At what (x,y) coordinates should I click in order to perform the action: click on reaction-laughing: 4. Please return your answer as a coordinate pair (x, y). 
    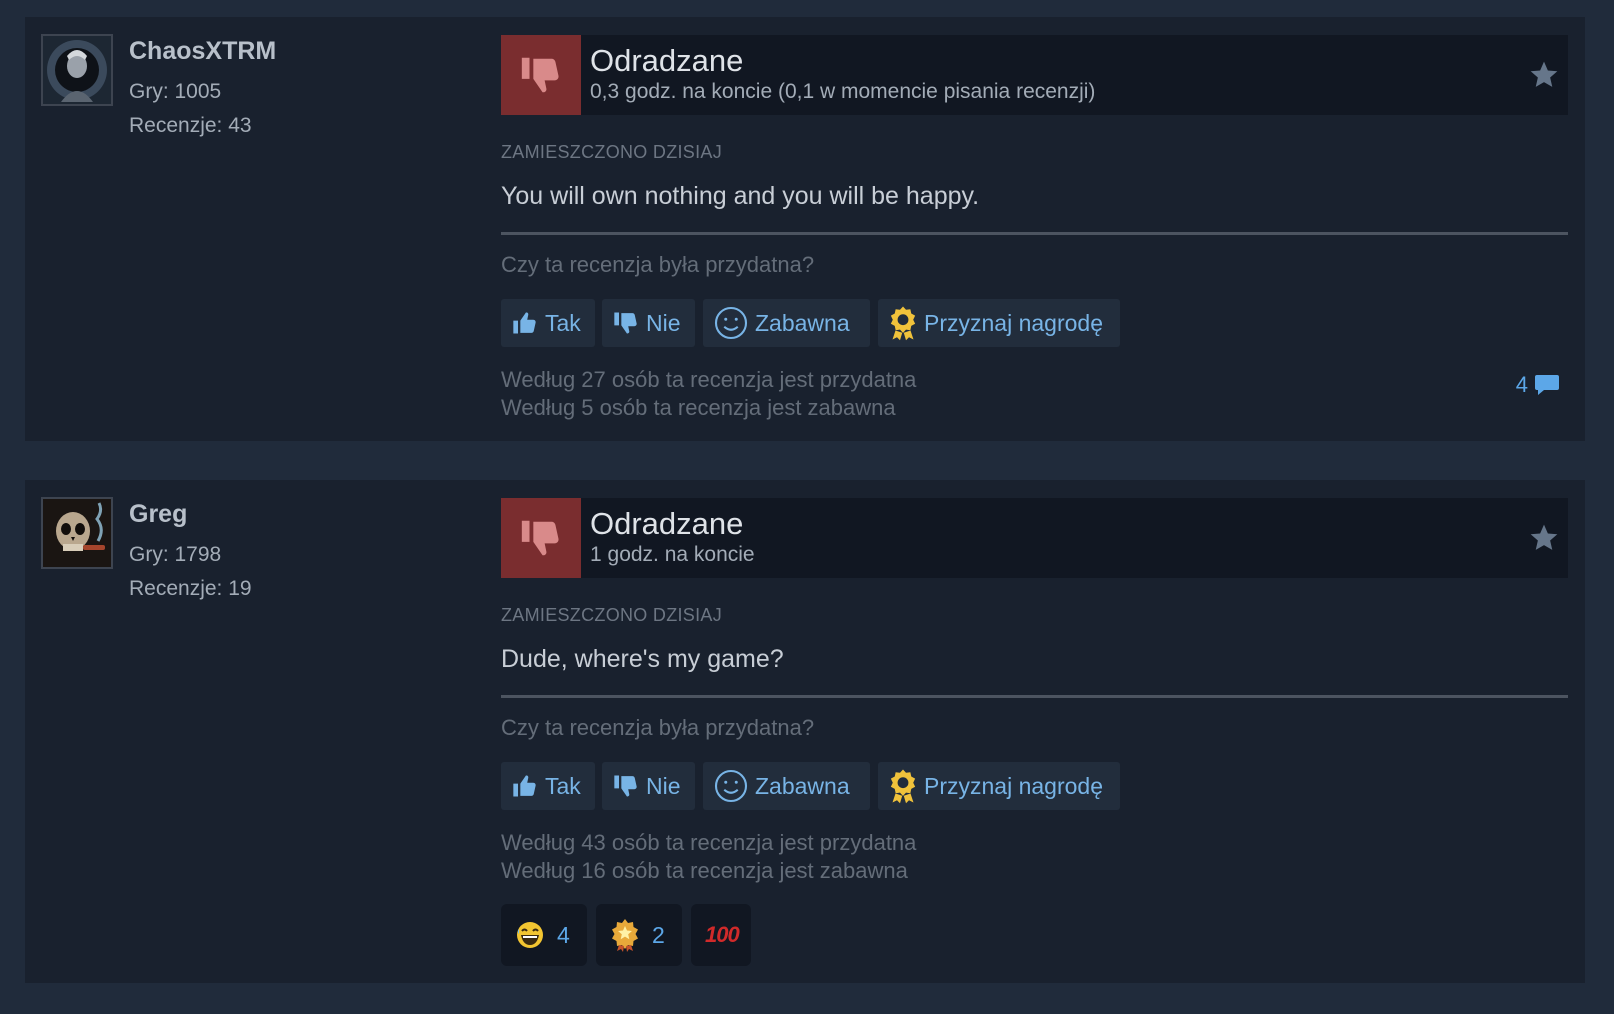
    Looking at the image, I should click on (544, 935).